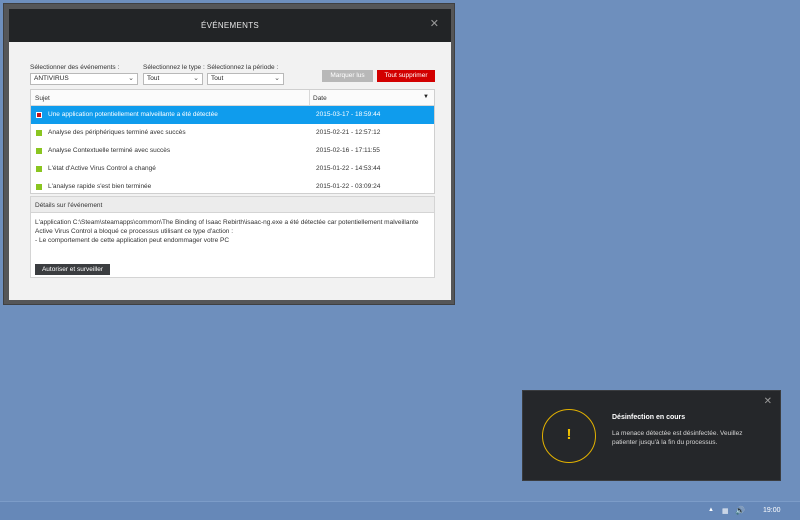 Image resolution: width=800 pixels, height=520 pixels. Describe the element at coordinates (232, 98) in the screenshot. I see `table-header: Sujet Date ▼` at that location.